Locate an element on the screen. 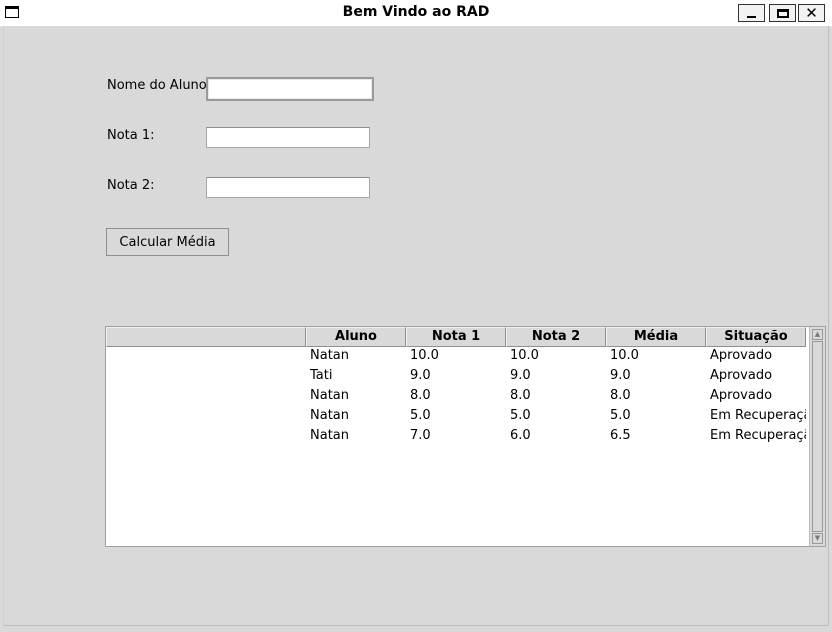 The width and height of the screenshot is (832, 632). nota1-field is located at coordinates (288, 137).